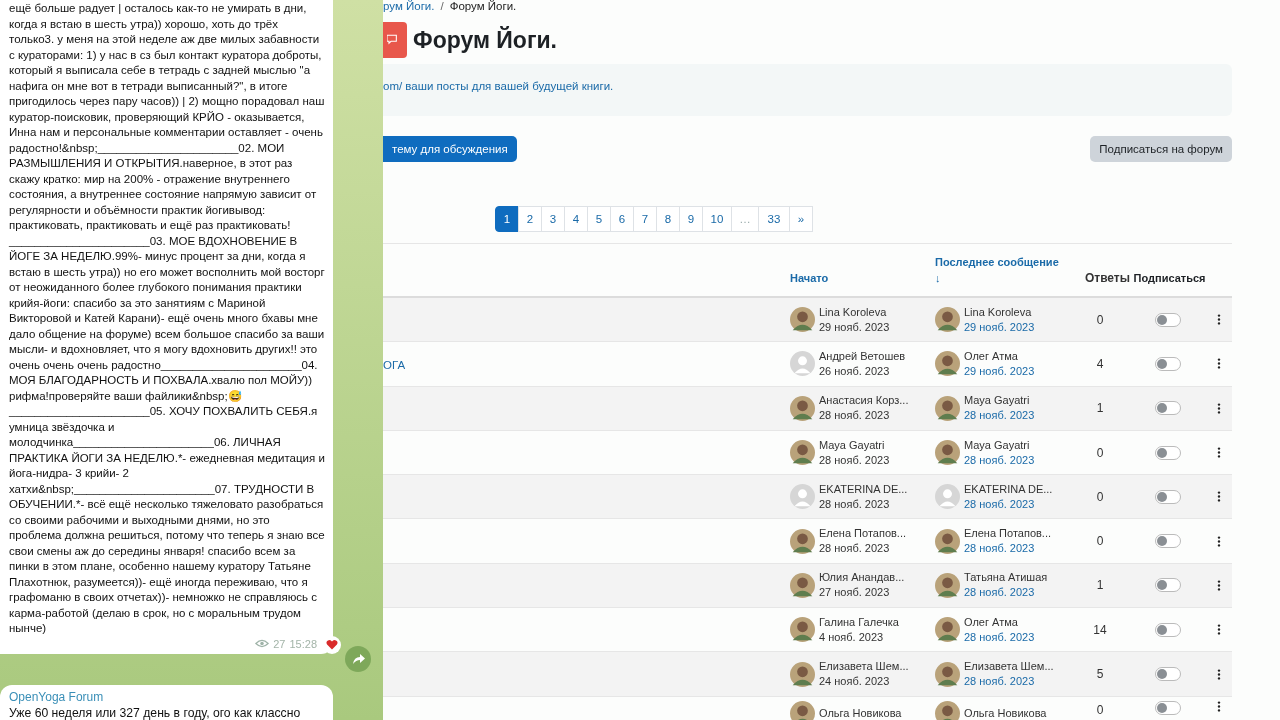 This screenshot has width=1280, height=720. What do you see at coordinates (155, 713) in the screenshot?
I see `message-text: Уже 60 неделя или 327 день в году, ого как классно` at bounding box center [155, 713].